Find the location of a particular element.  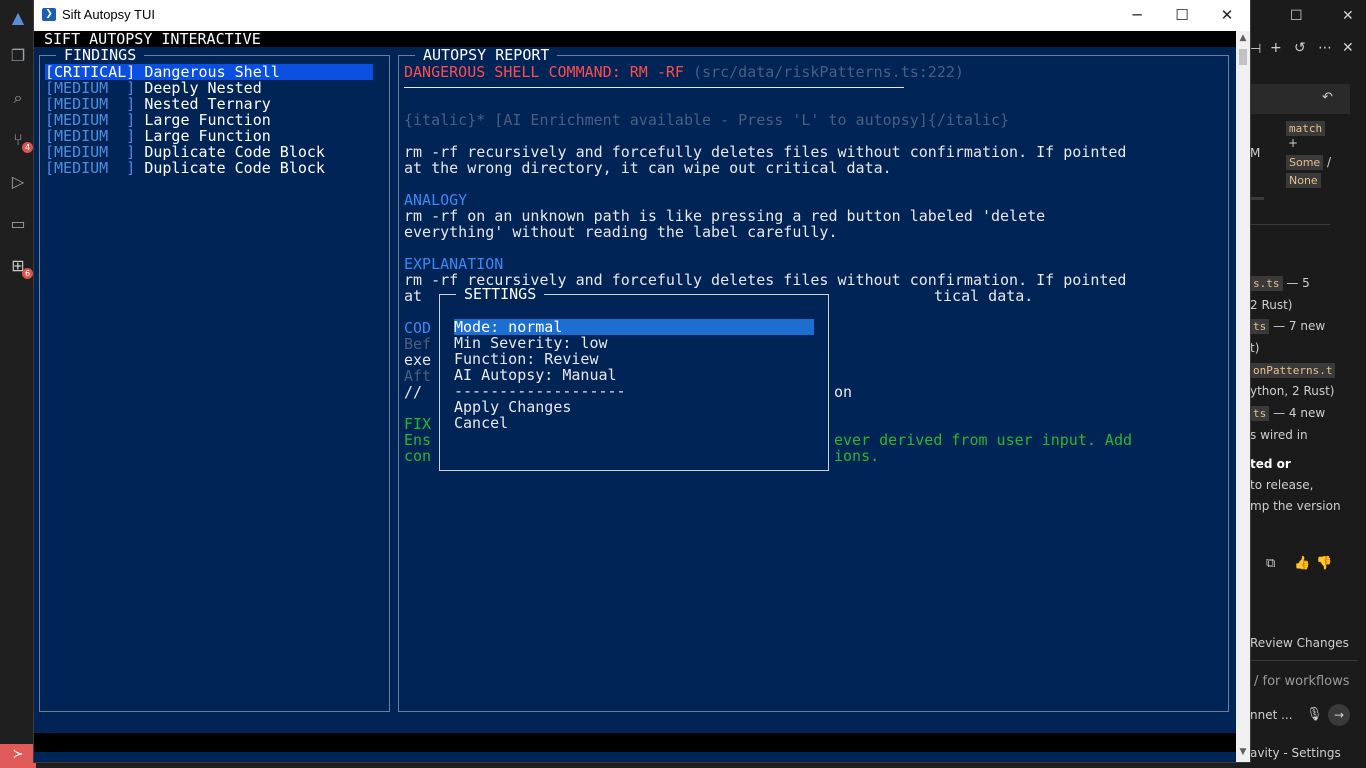

setting-ai-autopsy: AI Autopsy: Manual is located at coordinates (535, 375).